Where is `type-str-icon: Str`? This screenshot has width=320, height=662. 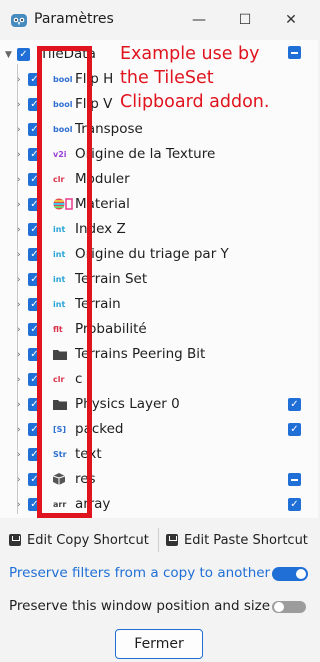
type-str-icon: Str is located at coordinates (60, 454).